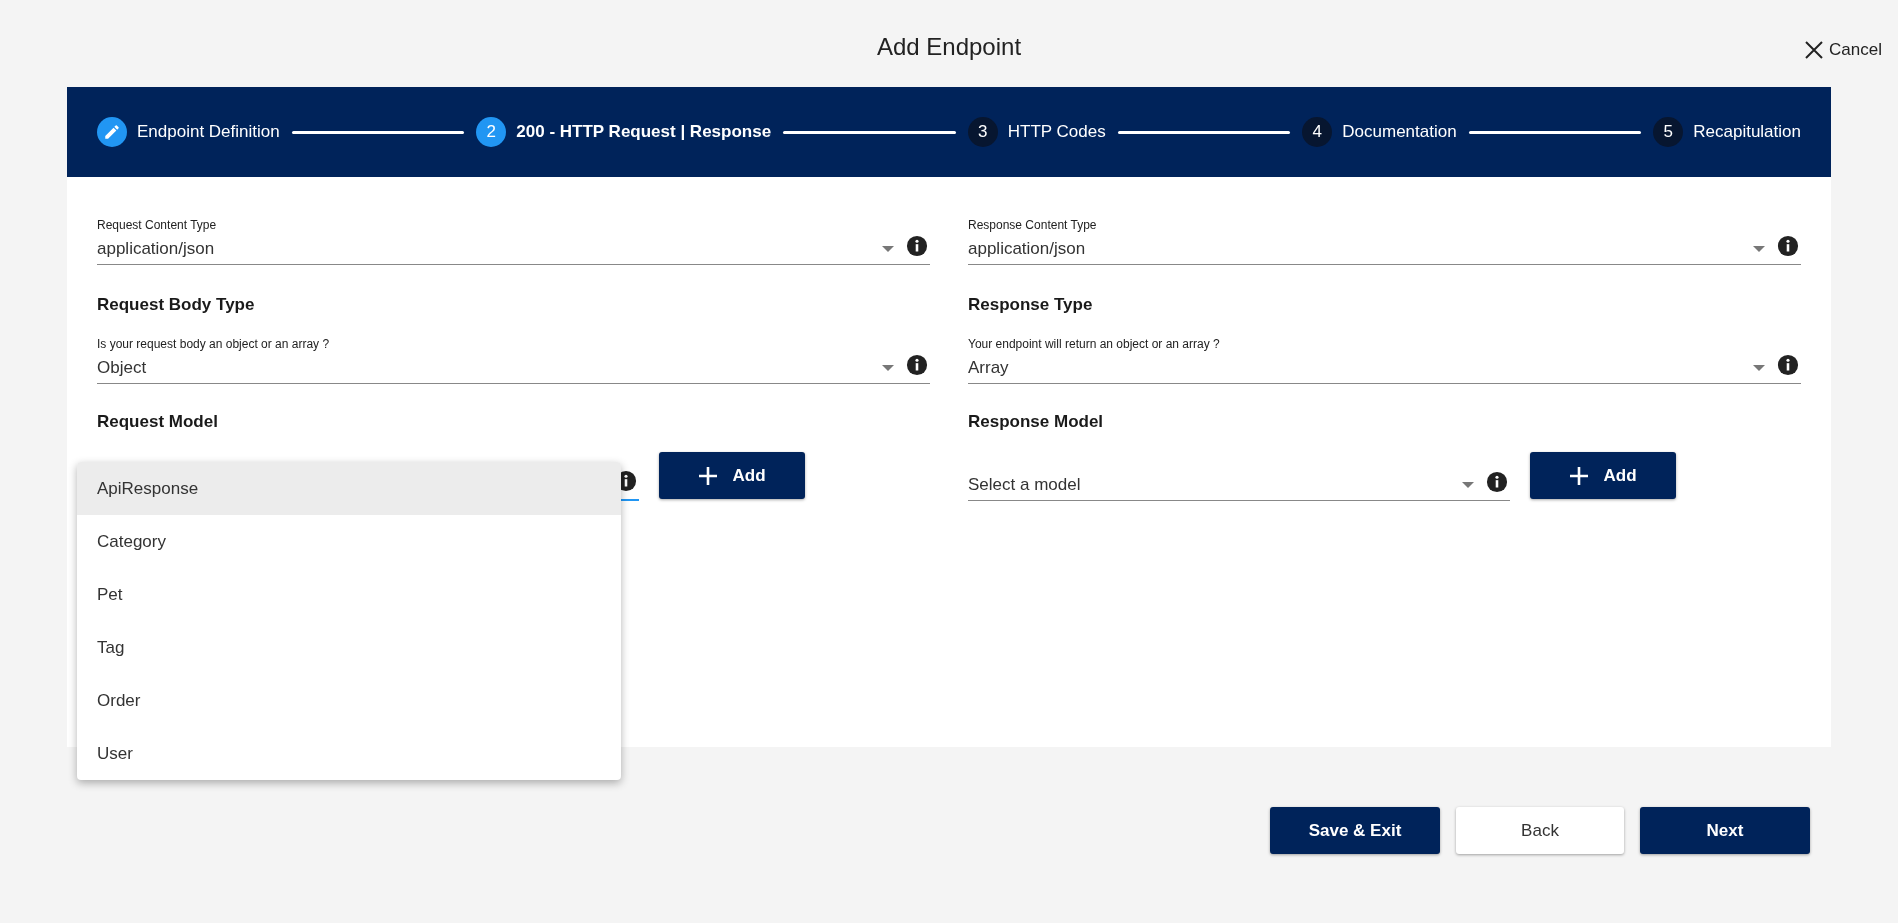 Image resolution: width=1898 pixels, height=923 pixels. I want to click on field-label: Your endpoint will return an object or an array ?, so click(1094, 344).